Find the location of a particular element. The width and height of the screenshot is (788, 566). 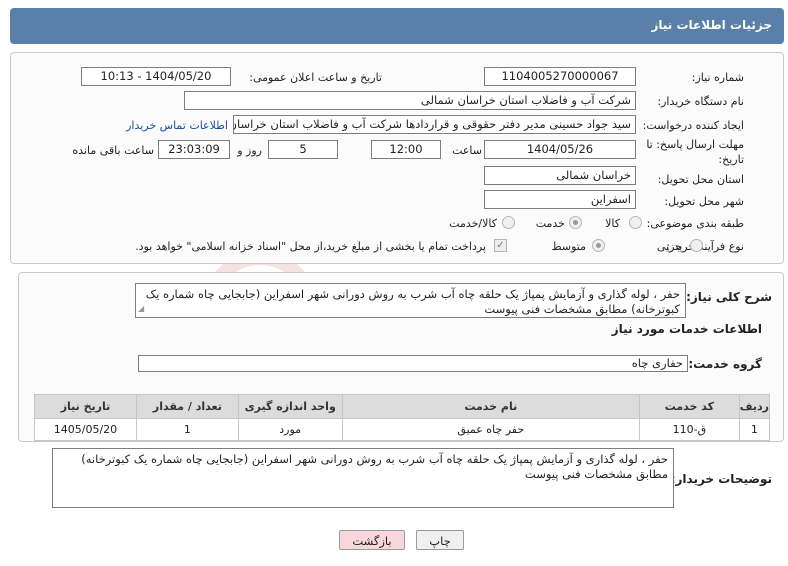

treasury-checkbox: ✓ is located at coordinates (500, 245).